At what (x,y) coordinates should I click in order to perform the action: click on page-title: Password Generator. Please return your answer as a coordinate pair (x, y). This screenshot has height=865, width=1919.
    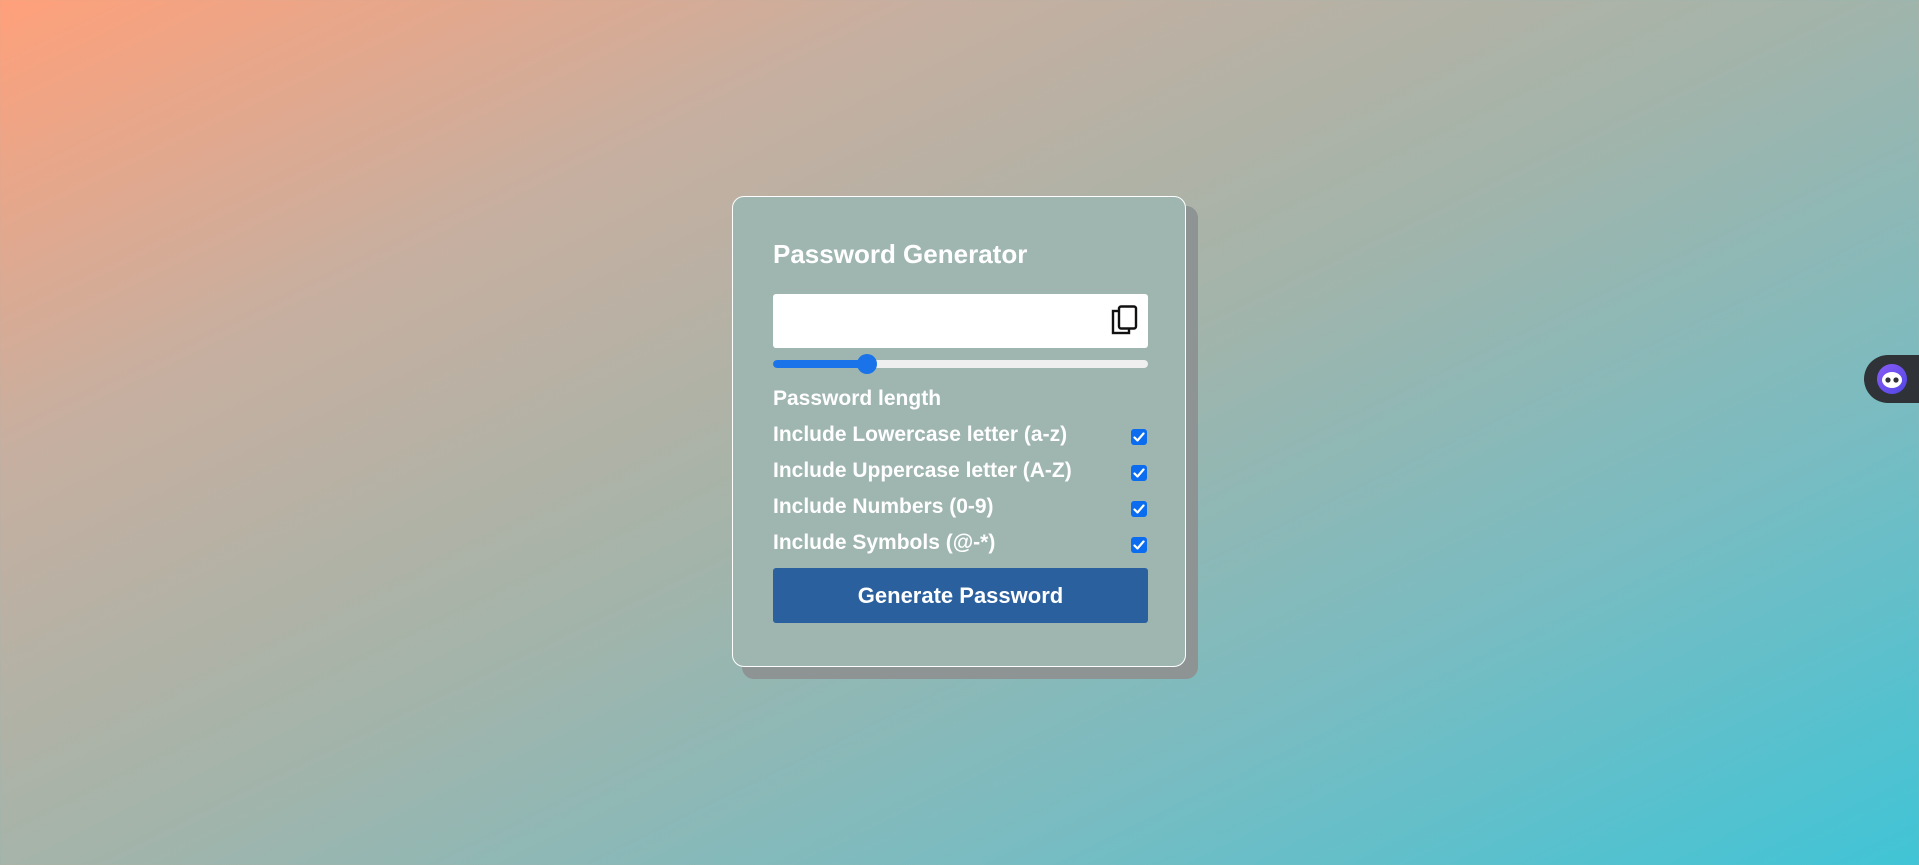
    Looking at the image, I should click on (900, 254).